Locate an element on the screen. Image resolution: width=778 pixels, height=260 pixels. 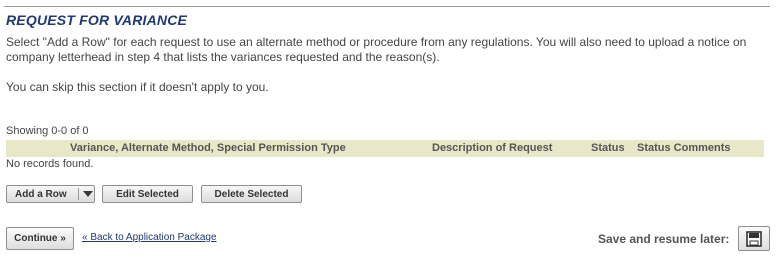
split-separator is located at coordinates (78, 194).